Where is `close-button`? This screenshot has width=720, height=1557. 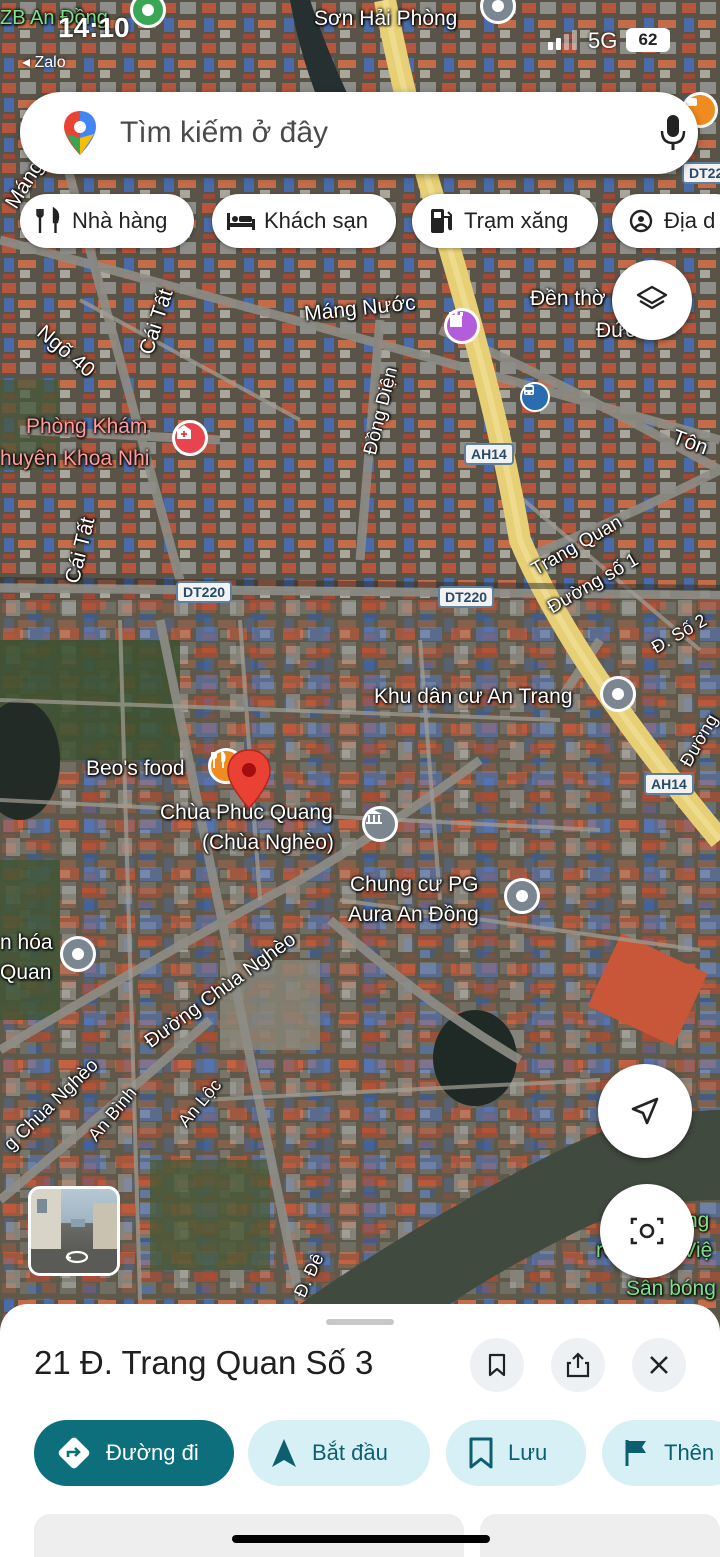 close-button is located at coordinates (659, 1365).